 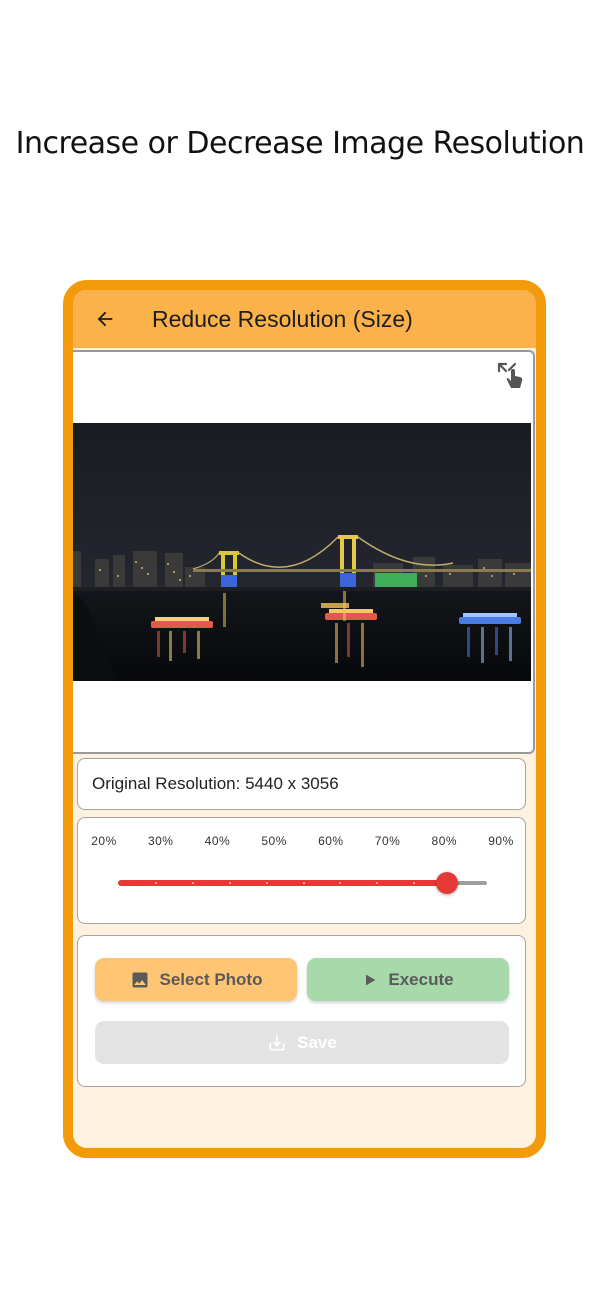 What do you see at coordinates (387, 841) in the screenshot?
I see `slider-tick-label: 70%` at bounding box center [387, 841].